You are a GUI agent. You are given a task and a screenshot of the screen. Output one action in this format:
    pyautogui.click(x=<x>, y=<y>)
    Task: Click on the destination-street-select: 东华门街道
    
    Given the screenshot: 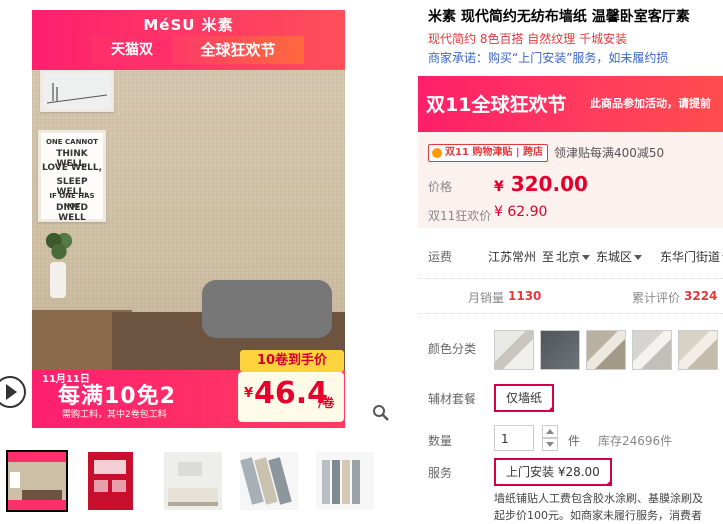 What is the action you would take?
    pyautogui.click(x=691, y=256)
    